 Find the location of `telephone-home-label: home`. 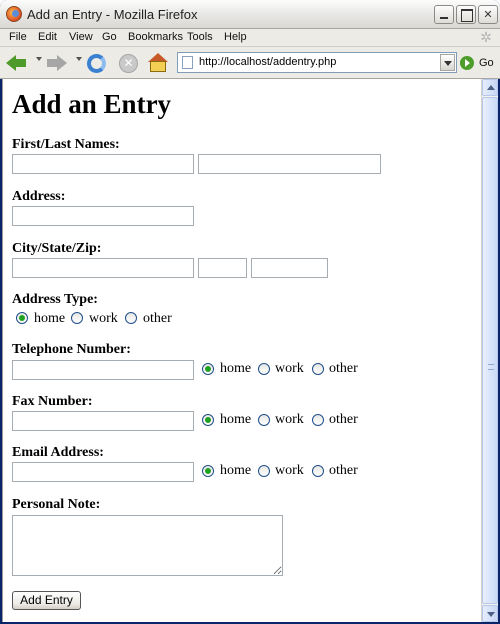

telephone-home-label: home is located at coordinates (236, 368).